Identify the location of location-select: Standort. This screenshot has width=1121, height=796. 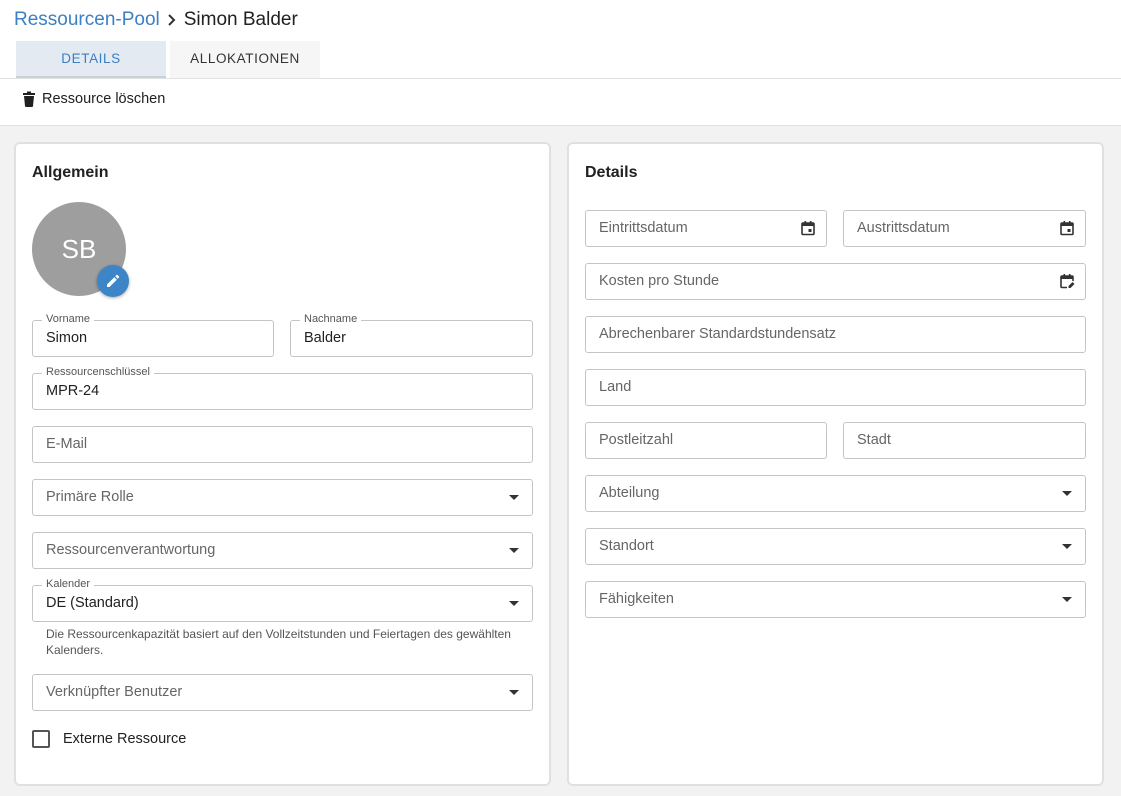
(835, 546).